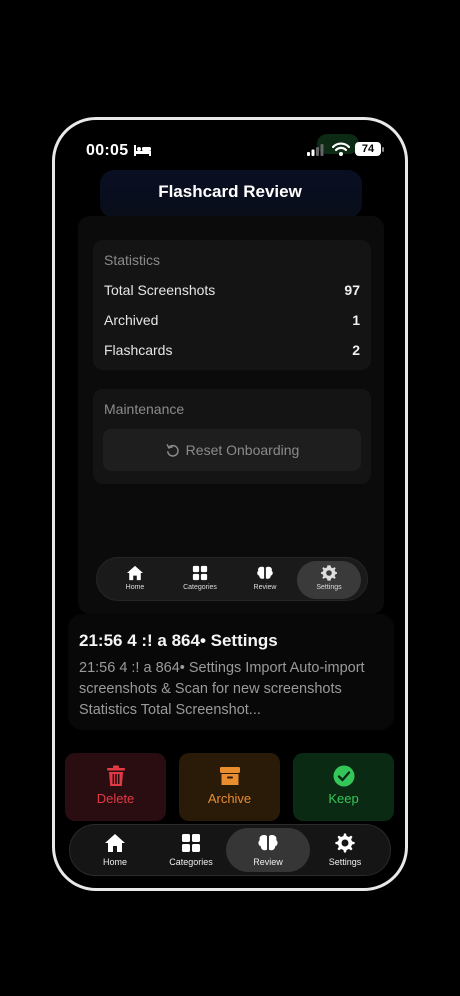 Image resolution: width=460 pixels, height=996 pixels. What do you see at coordinates (115, 775) in the screenshot?
I see `trash-icon` at bounding box center [115, 775].